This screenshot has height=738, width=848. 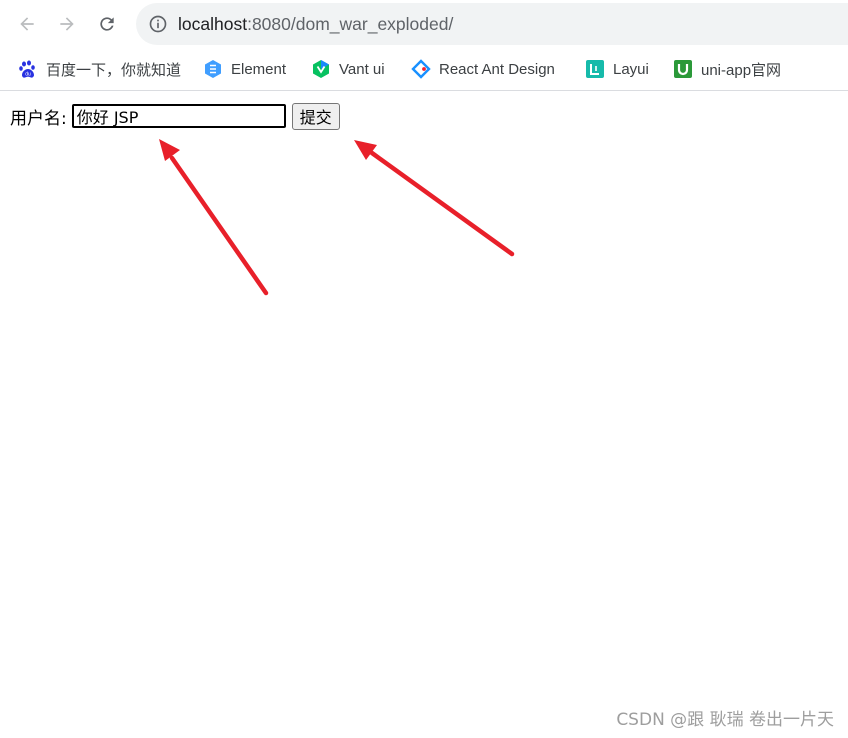 I want to click on vant-icon, so click(x=321, y=69).